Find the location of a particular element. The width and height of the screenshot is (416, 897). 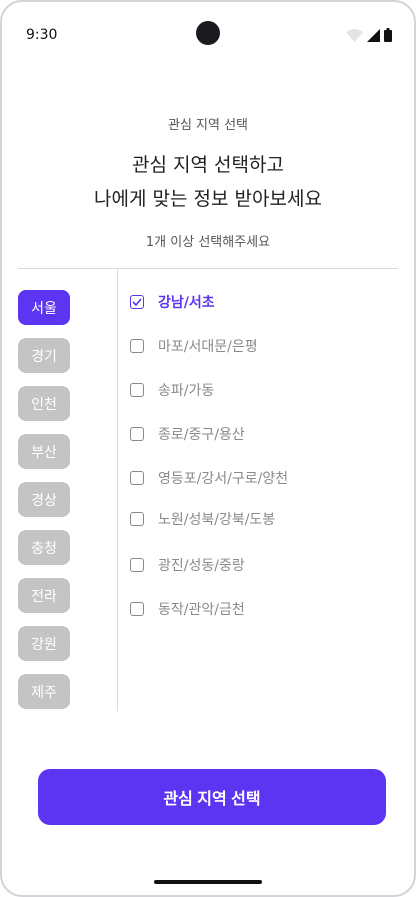

status-time: 9:30 is located at coordinates (42, 35).